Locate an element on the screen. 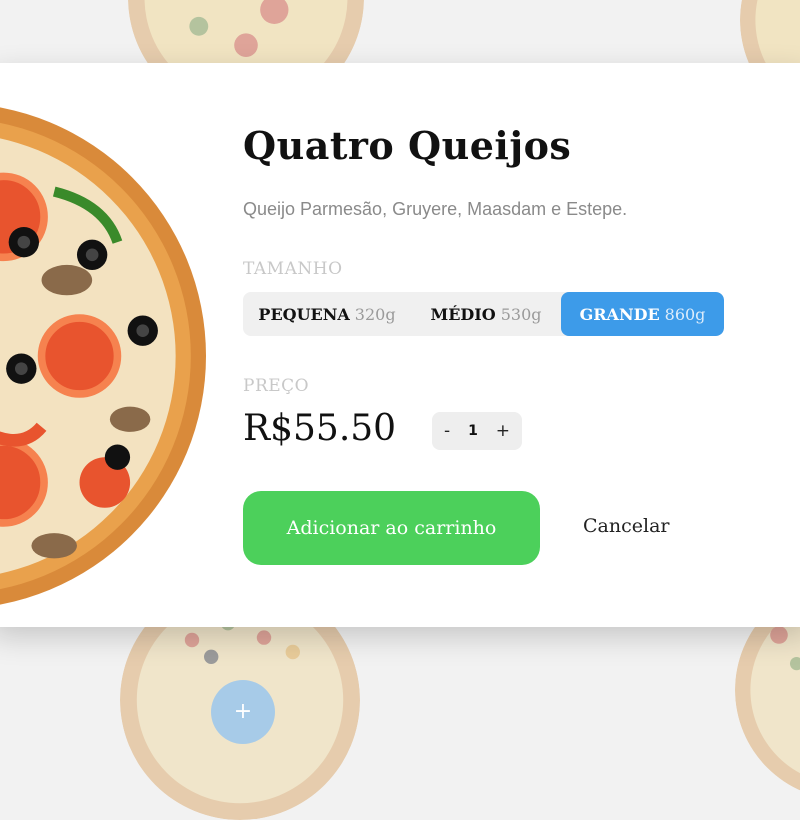 Image resolution: width=800 pixels, height=820 pixels. size-weight: 860g is located at coordinates (685, 314).